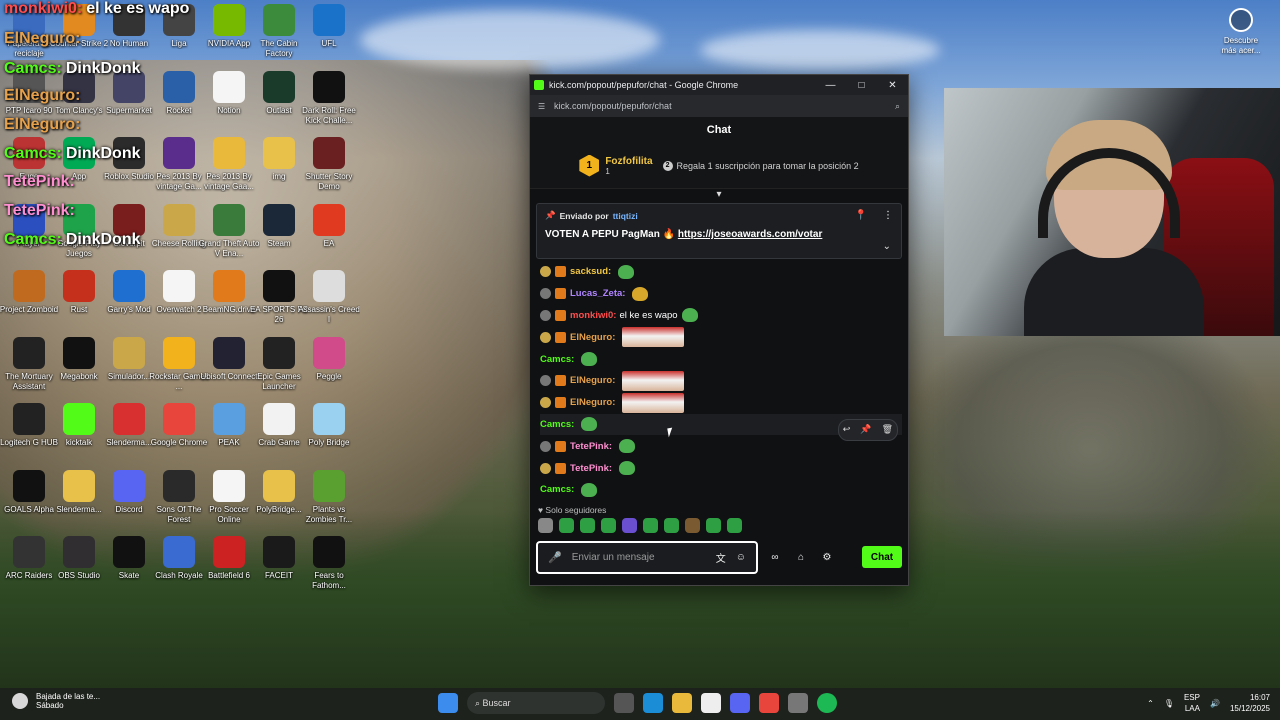 The height and width of the screenshot is (720, 1280). What do you see at coordinates (560, 294) in the screenshot?
I see `sub-badge-icon` at bounding box center [560, 294].